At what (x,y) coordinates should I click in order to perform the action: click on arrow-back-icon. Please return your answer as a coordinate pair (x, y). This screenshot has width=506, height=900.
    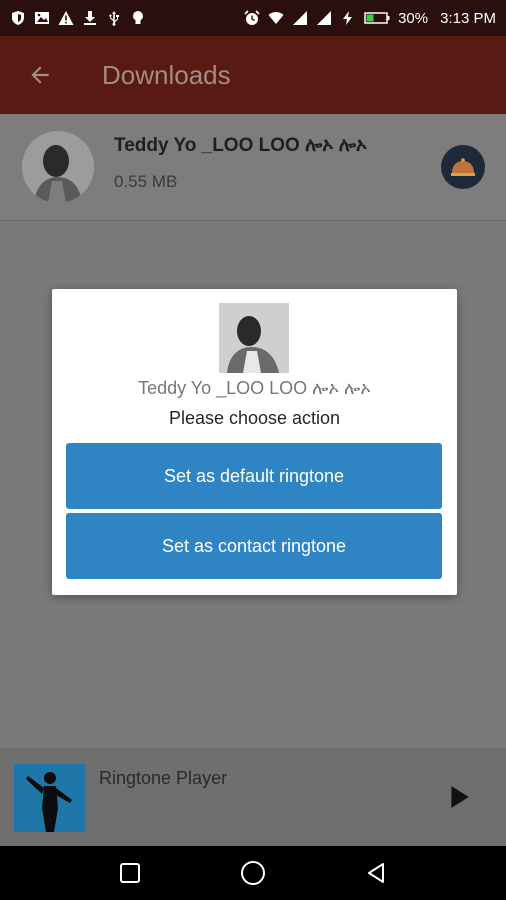
    Looking at the image, I should click on (40, 75).